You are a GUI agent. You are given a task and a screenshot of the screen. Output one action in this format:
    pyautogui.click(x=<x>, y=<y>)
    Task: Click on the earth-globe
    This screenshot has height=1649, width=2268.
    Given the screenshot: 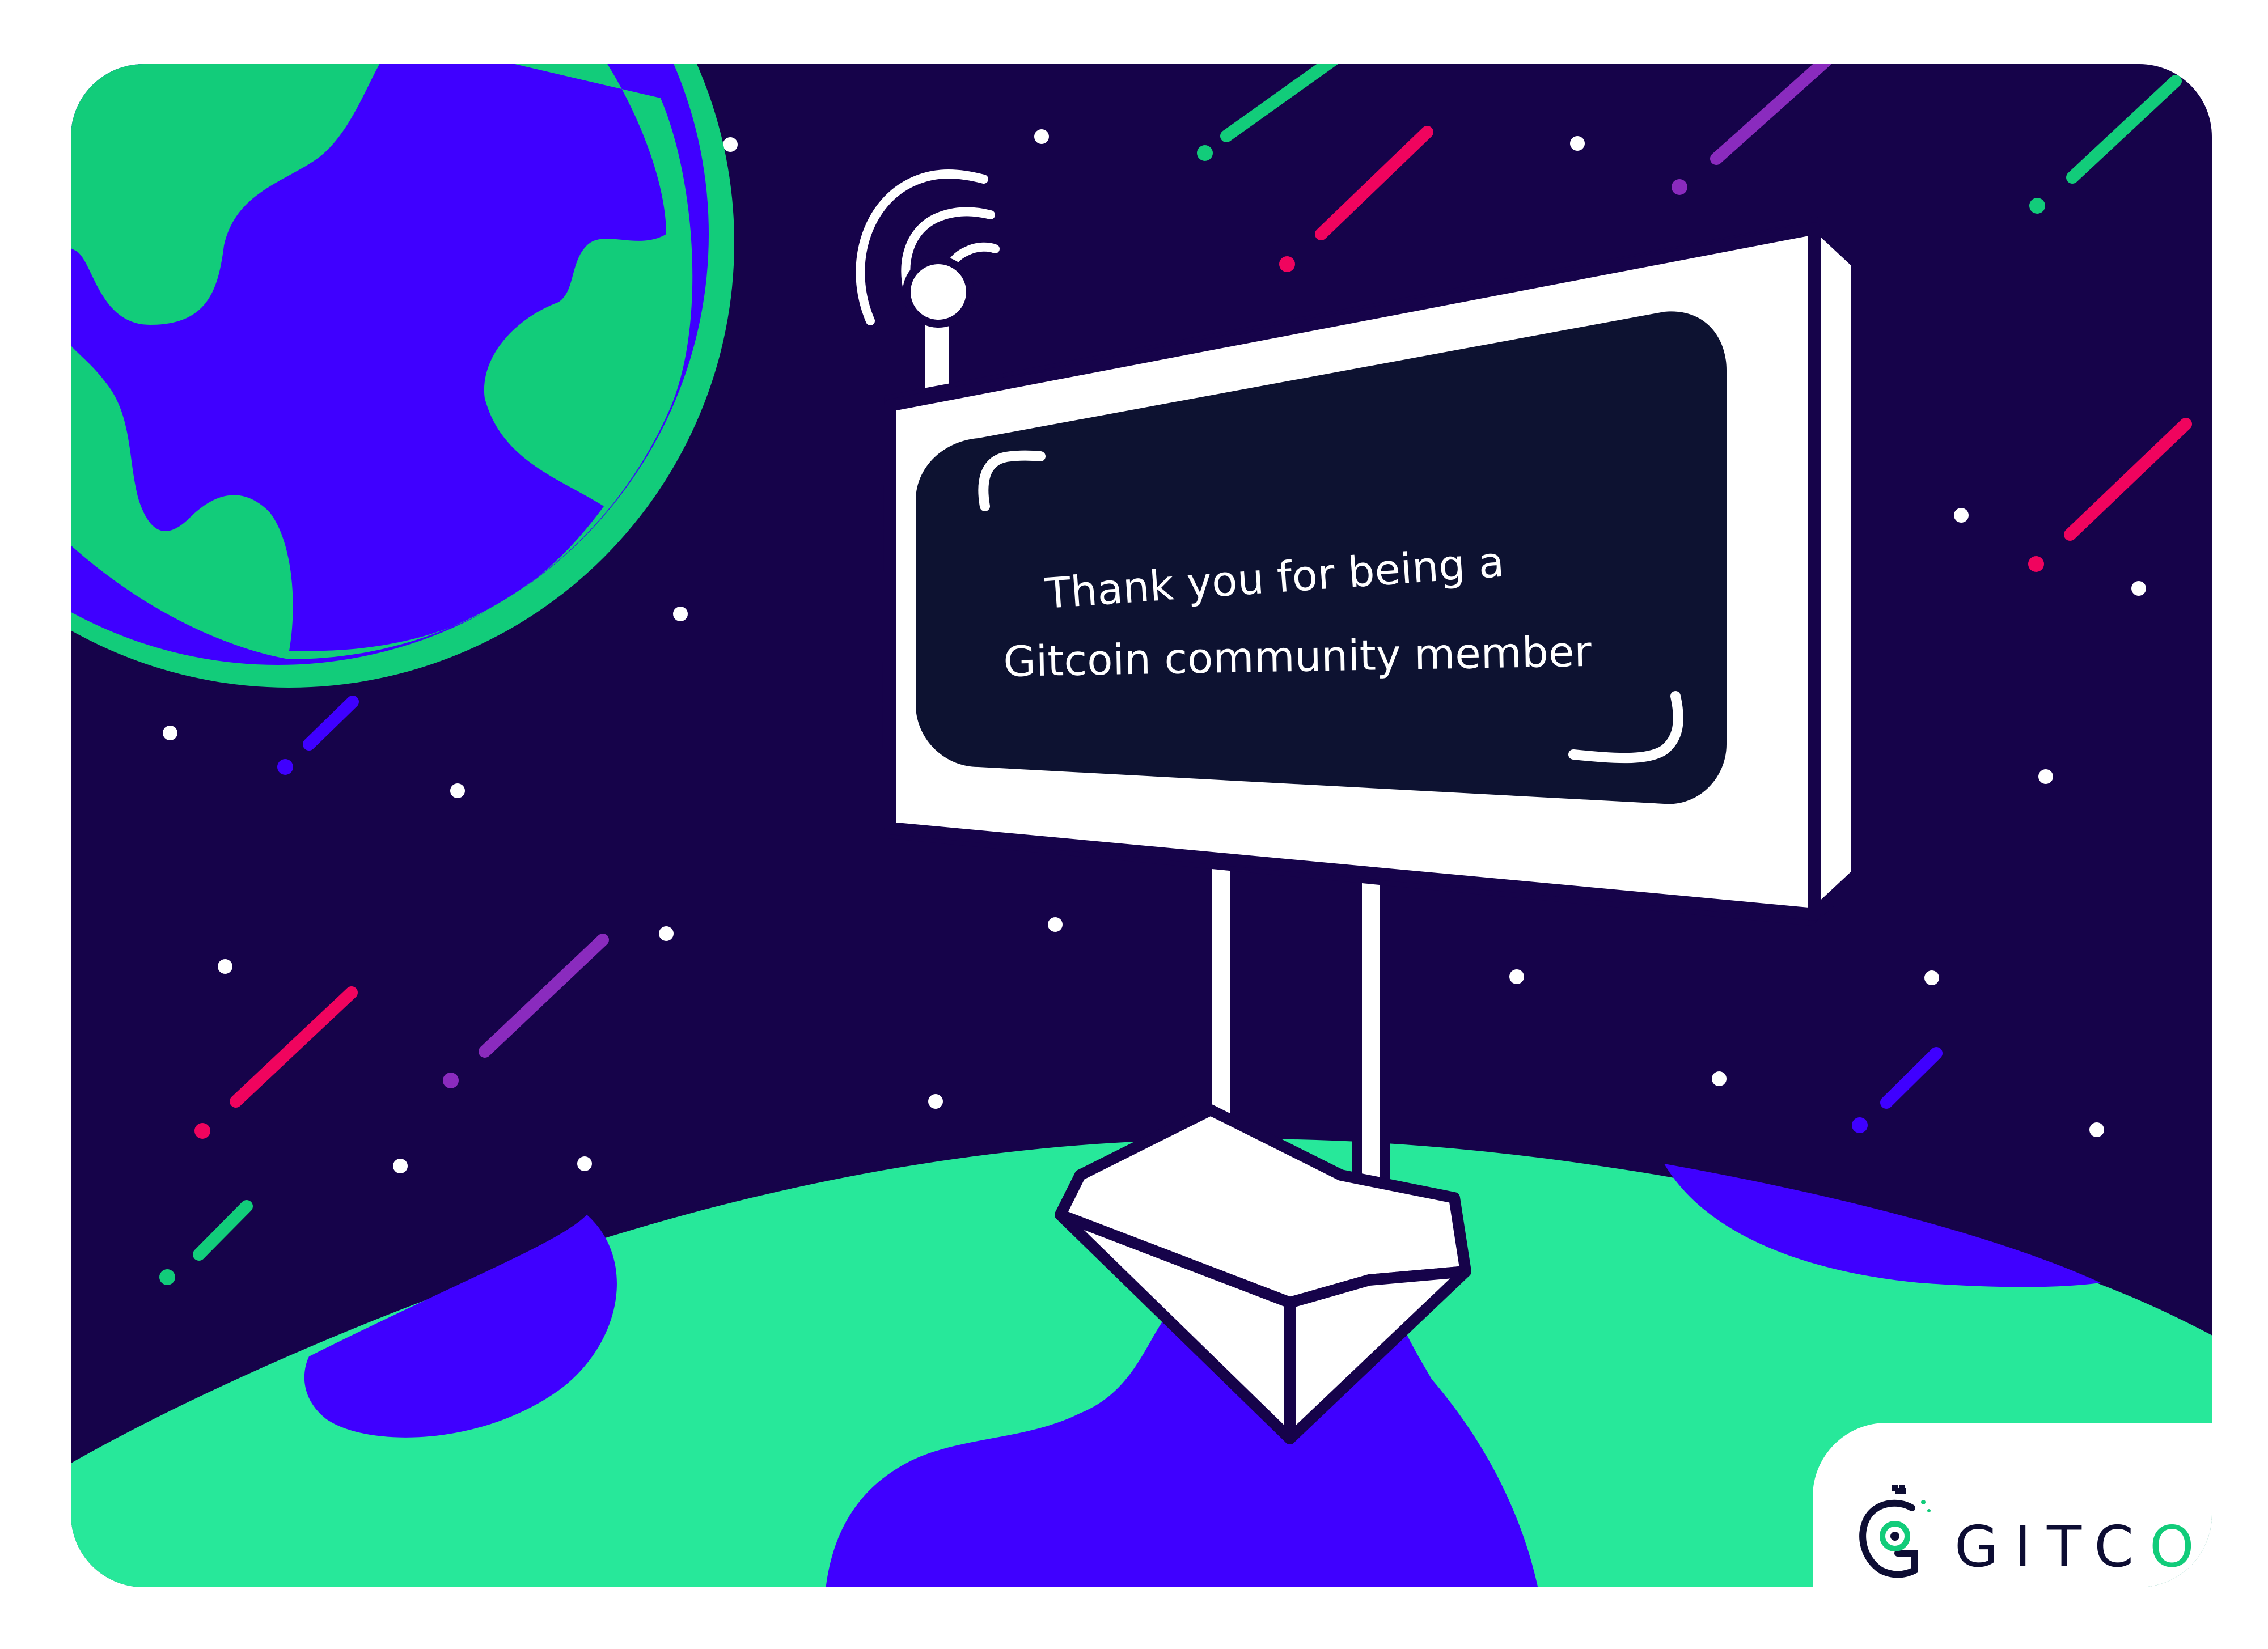 What is the action you would take?
    pyautogui.click(x=402, y=376)
    